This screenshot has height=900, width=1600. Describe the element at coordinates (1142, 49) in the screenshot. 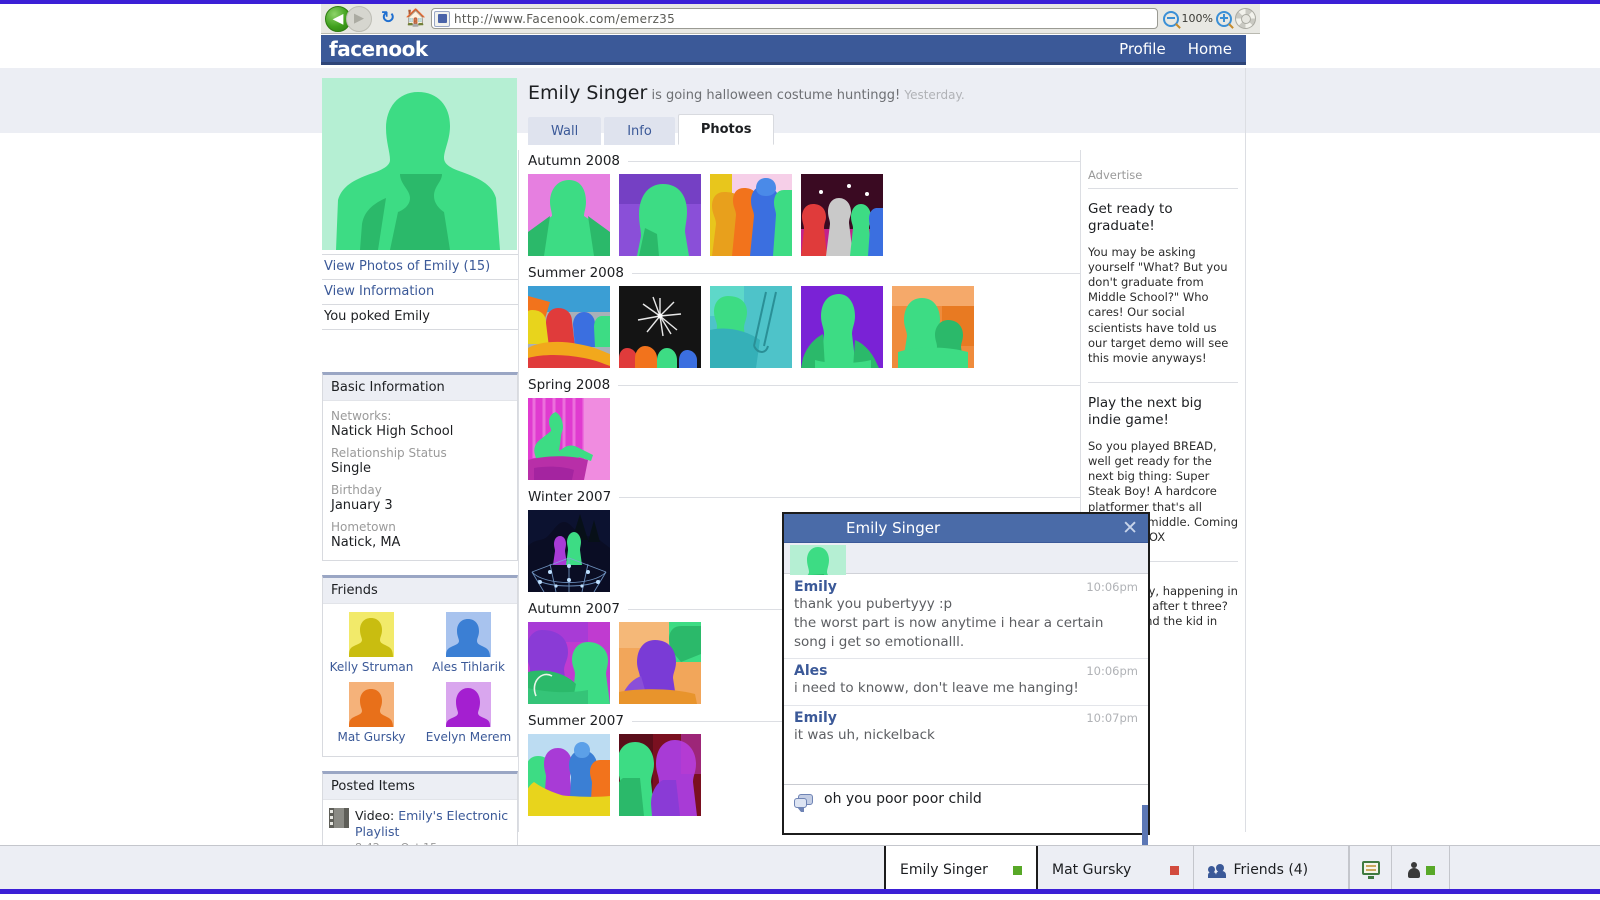

I see `nav-link-profile: Profile` at that location.